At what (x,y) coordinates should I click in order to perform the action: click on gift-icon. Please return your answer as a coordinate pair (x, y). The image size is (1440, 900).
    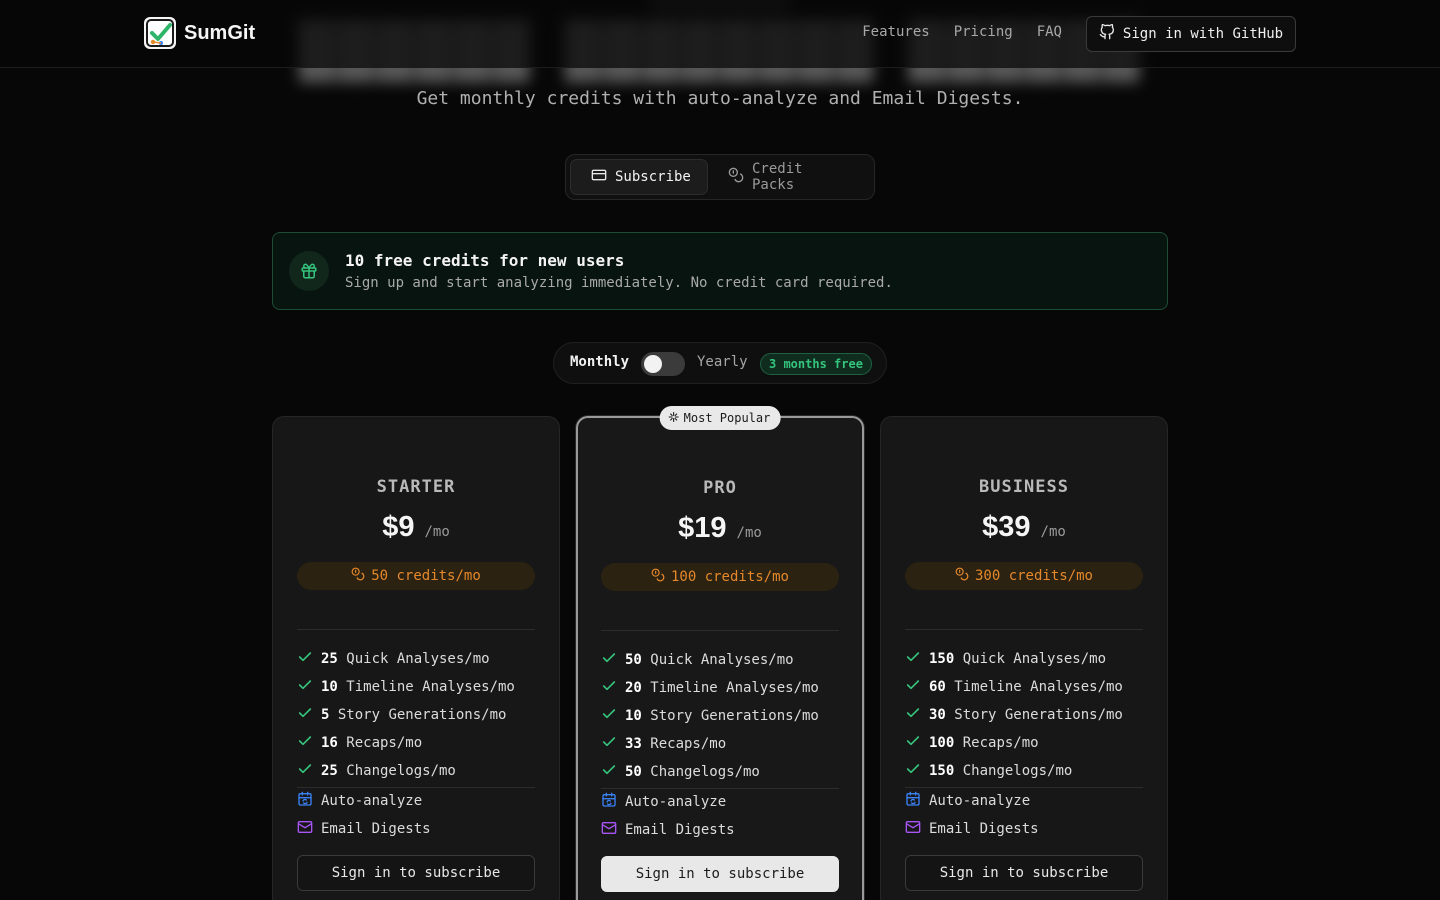
    Looking at the image, I should click on (309, 271).